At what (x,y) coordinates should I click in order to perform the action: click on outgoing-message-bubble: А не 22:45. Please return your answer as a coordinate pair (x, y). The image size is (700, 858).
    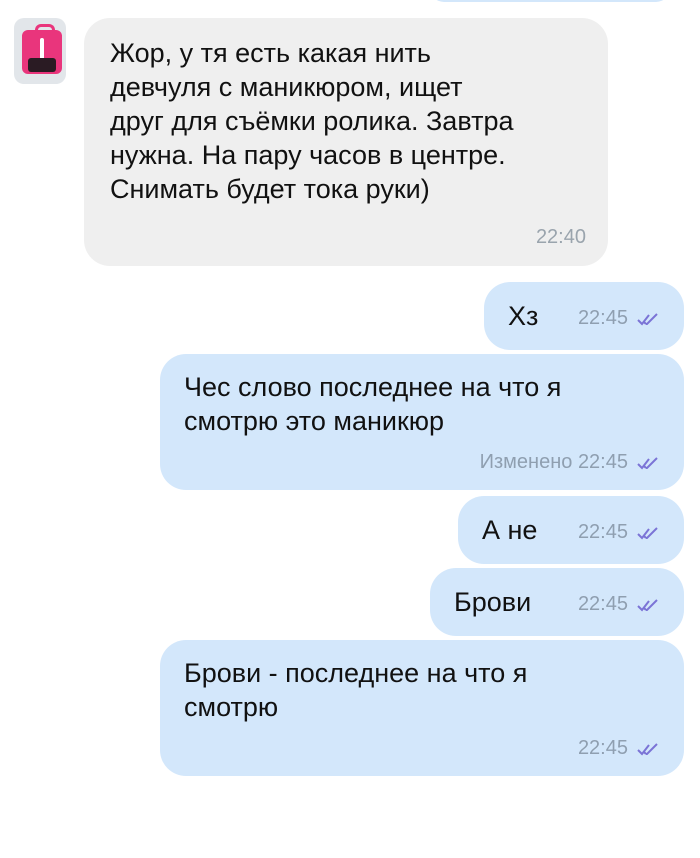
    Looking at the image, I should click on (571, 530).